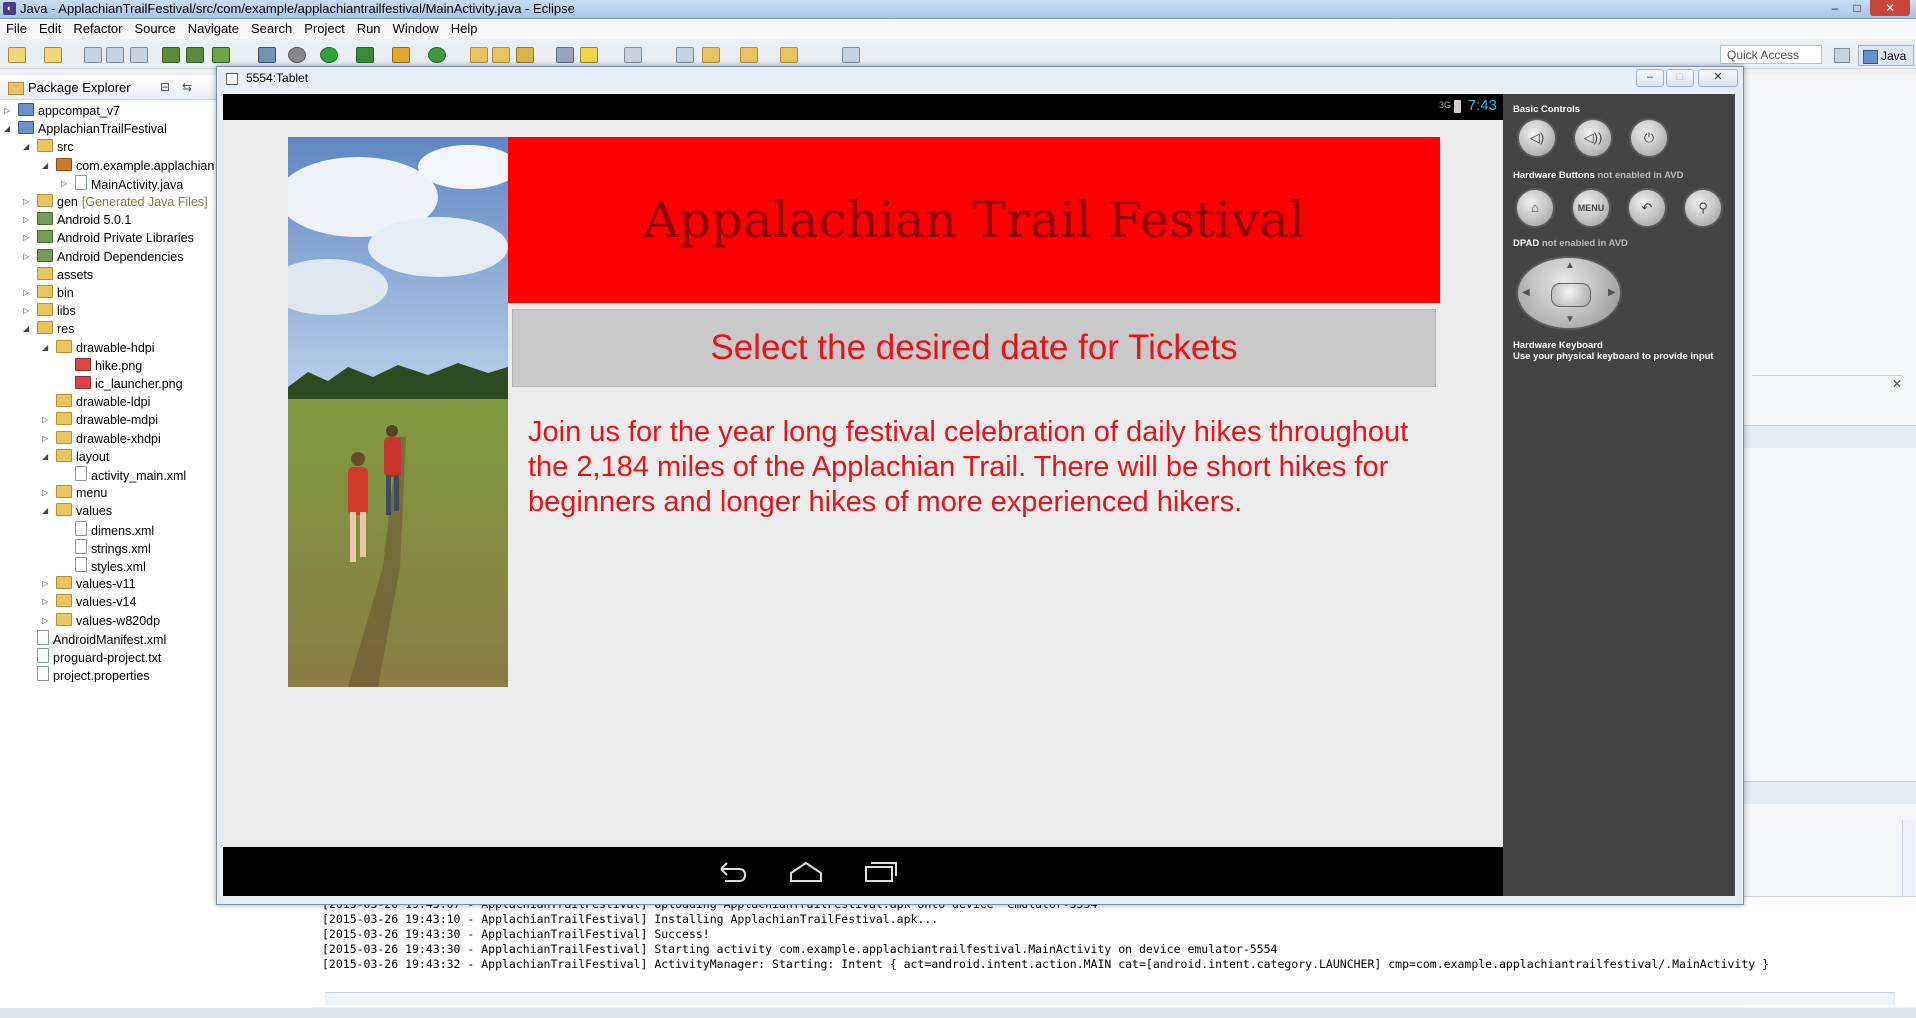 The height and width of the screenshot is (1018, 1916). What do you see at coordinates (53, 55) in the screenshot?
I see `open-icon` at bounding box center [53, 55].